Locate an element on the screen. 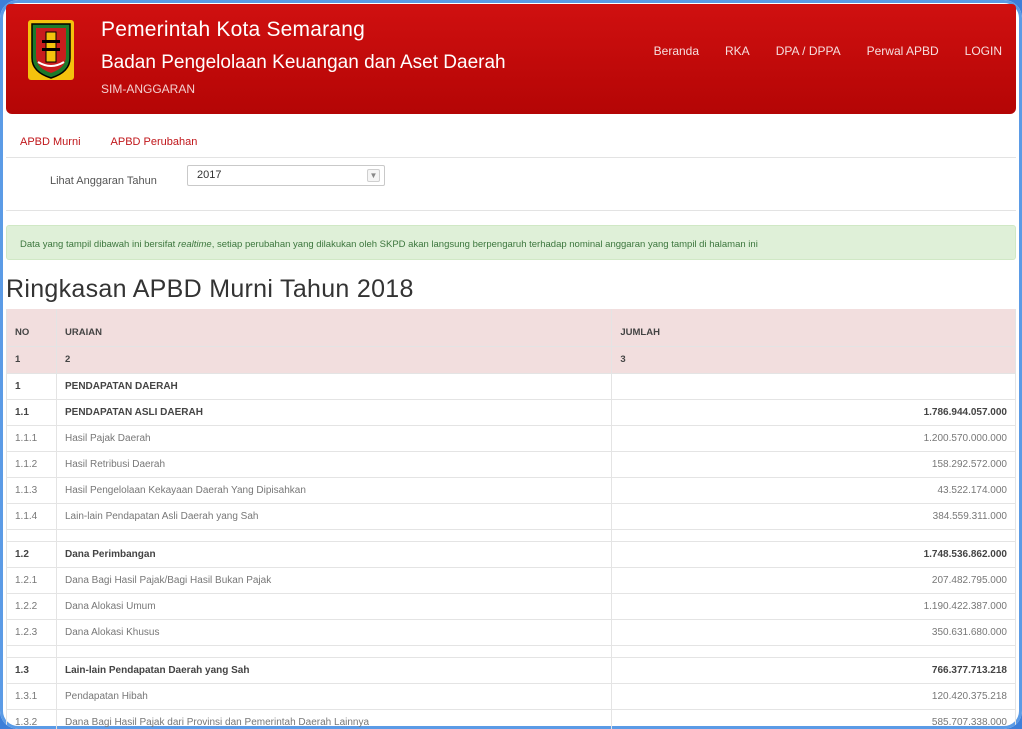 The image size is (1022, 729). row-jumlah: 1.786.944.057.000 is located at coordinates (813, 412).